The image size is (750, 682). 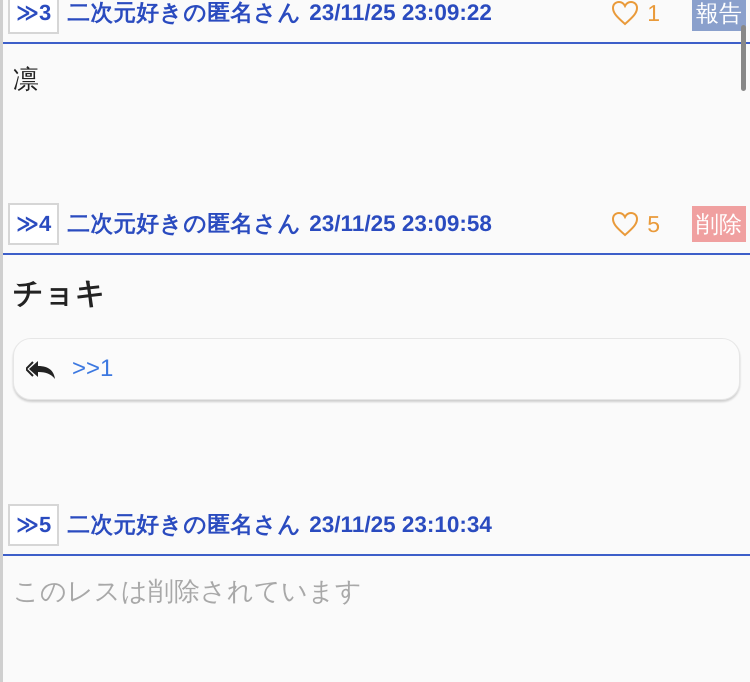 I want to click on post-text: チョキ, so click(x=60, y=294).